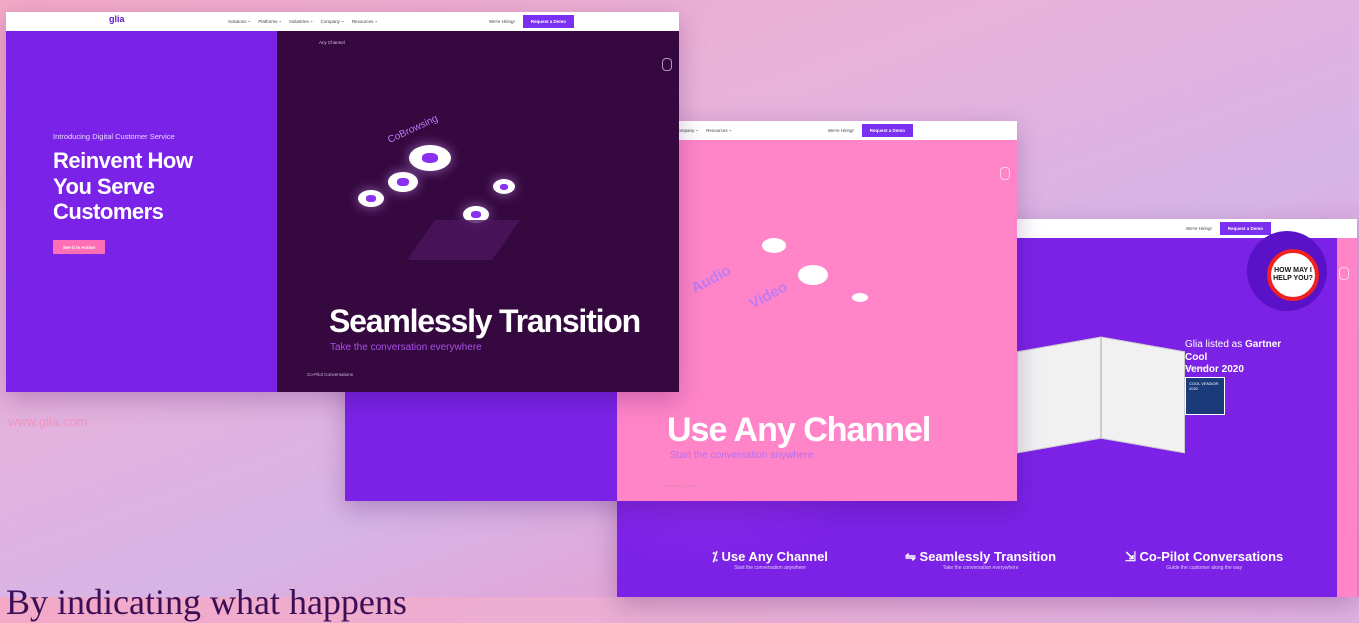  Describe the element at coordinates (406, 347) in the screenshot. I see `section-subtitle: Take the conversation everywhere` at that location.